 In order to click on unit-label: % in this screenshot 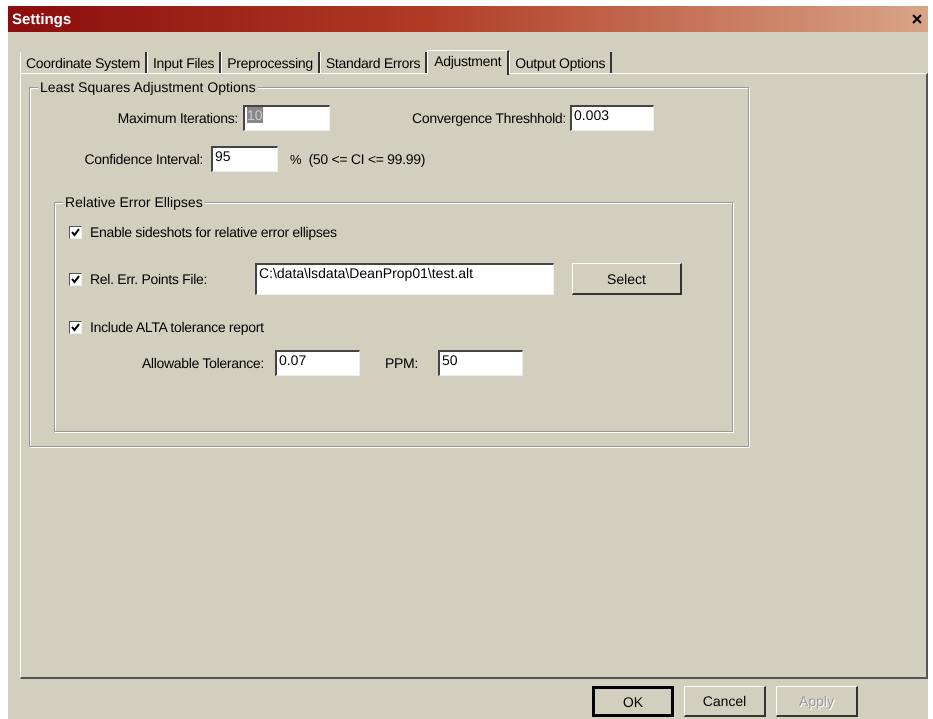, I will do `click(296, 159)`.